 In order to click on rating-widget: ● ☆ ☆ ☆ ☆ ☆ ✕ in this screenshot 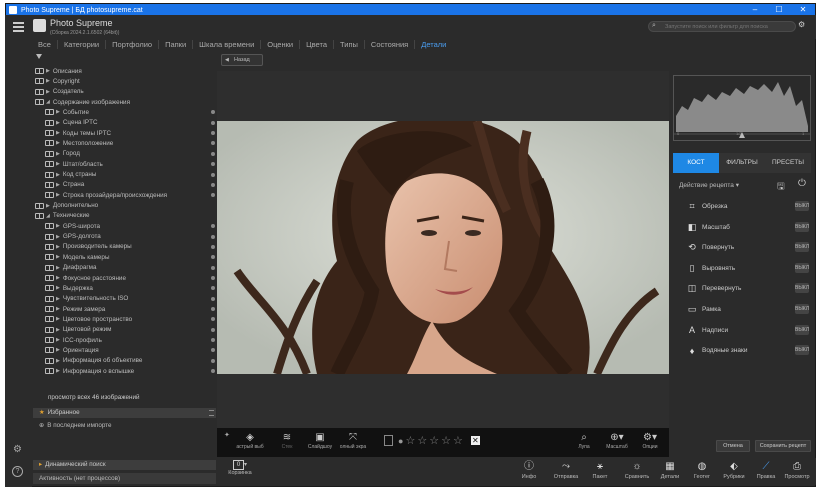, I will do `click(433, 440)`.